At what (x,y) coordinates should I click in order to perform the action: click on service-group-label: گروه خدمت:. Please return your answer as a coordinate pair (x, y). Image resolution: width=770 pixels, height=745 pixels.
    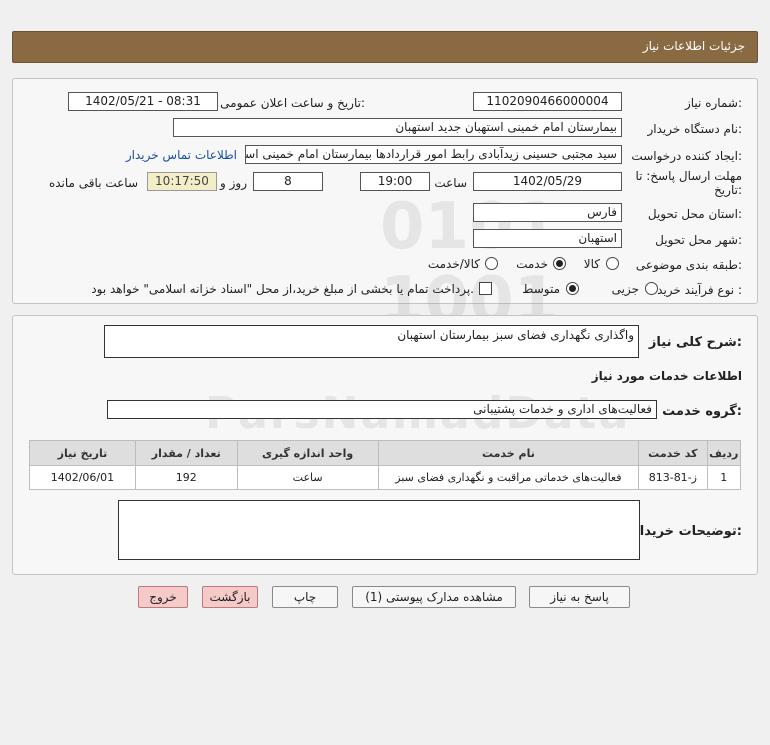
    Looking at the image, I should click on (702, 411).